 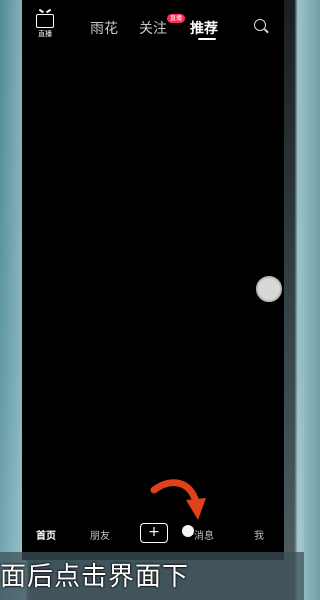 I want to click on live-label: 直播, so click(x=45, y=34).